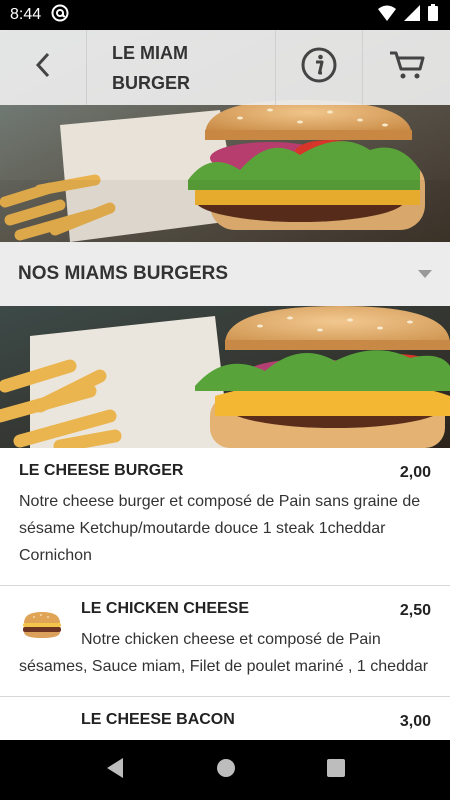 The height and width of the screenshot is (800, 450). Describe the element at coordinates (158, 719) in the screenshot. I see `item-name: LE CHEESE BACON` at that location.